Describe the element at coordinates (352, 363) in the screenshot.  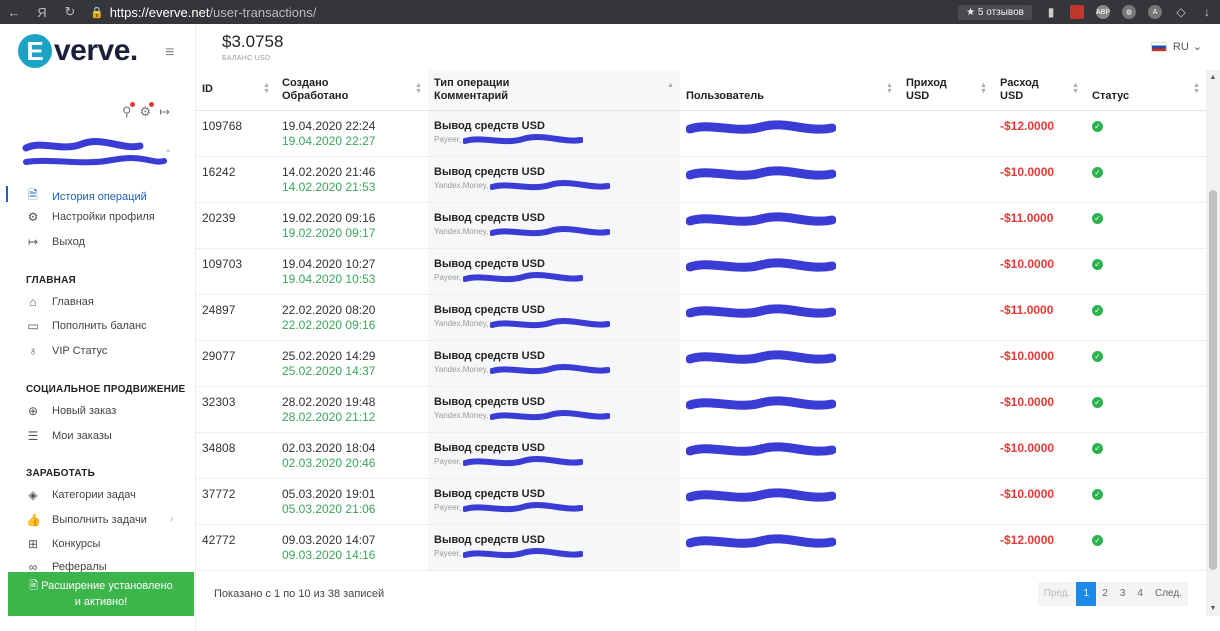
I see `cell-dates: 25.02.2020 14:29 25.02.2020 14:37` at that location.